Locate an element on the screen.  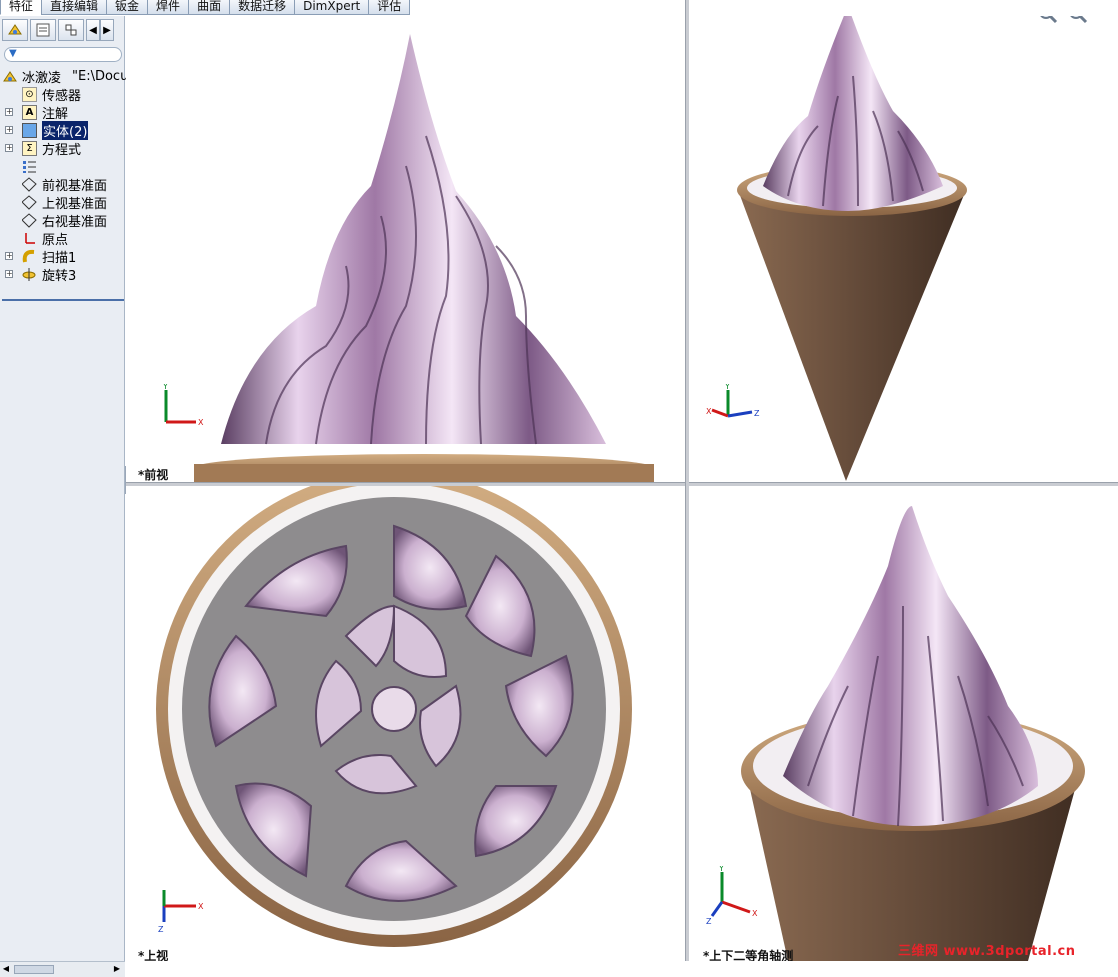
view-toolbar is located at coordinates (1063, 20).